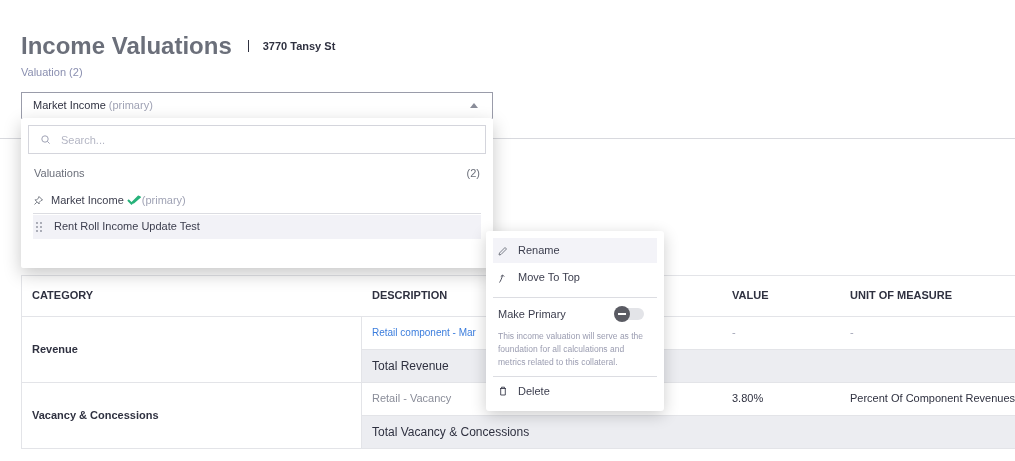 The width and height of the screenshot is (1015, 461). Describe the element at coordinates (473, 173) in the screenshot. I see `group-count: (2)` at that location.